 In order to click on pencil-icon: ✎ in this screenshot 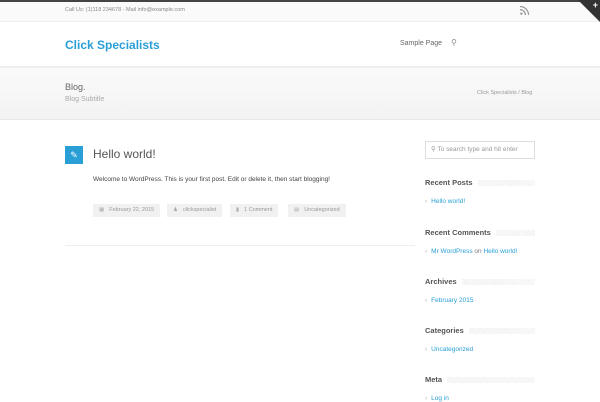, I will do `click(74, 155)`.